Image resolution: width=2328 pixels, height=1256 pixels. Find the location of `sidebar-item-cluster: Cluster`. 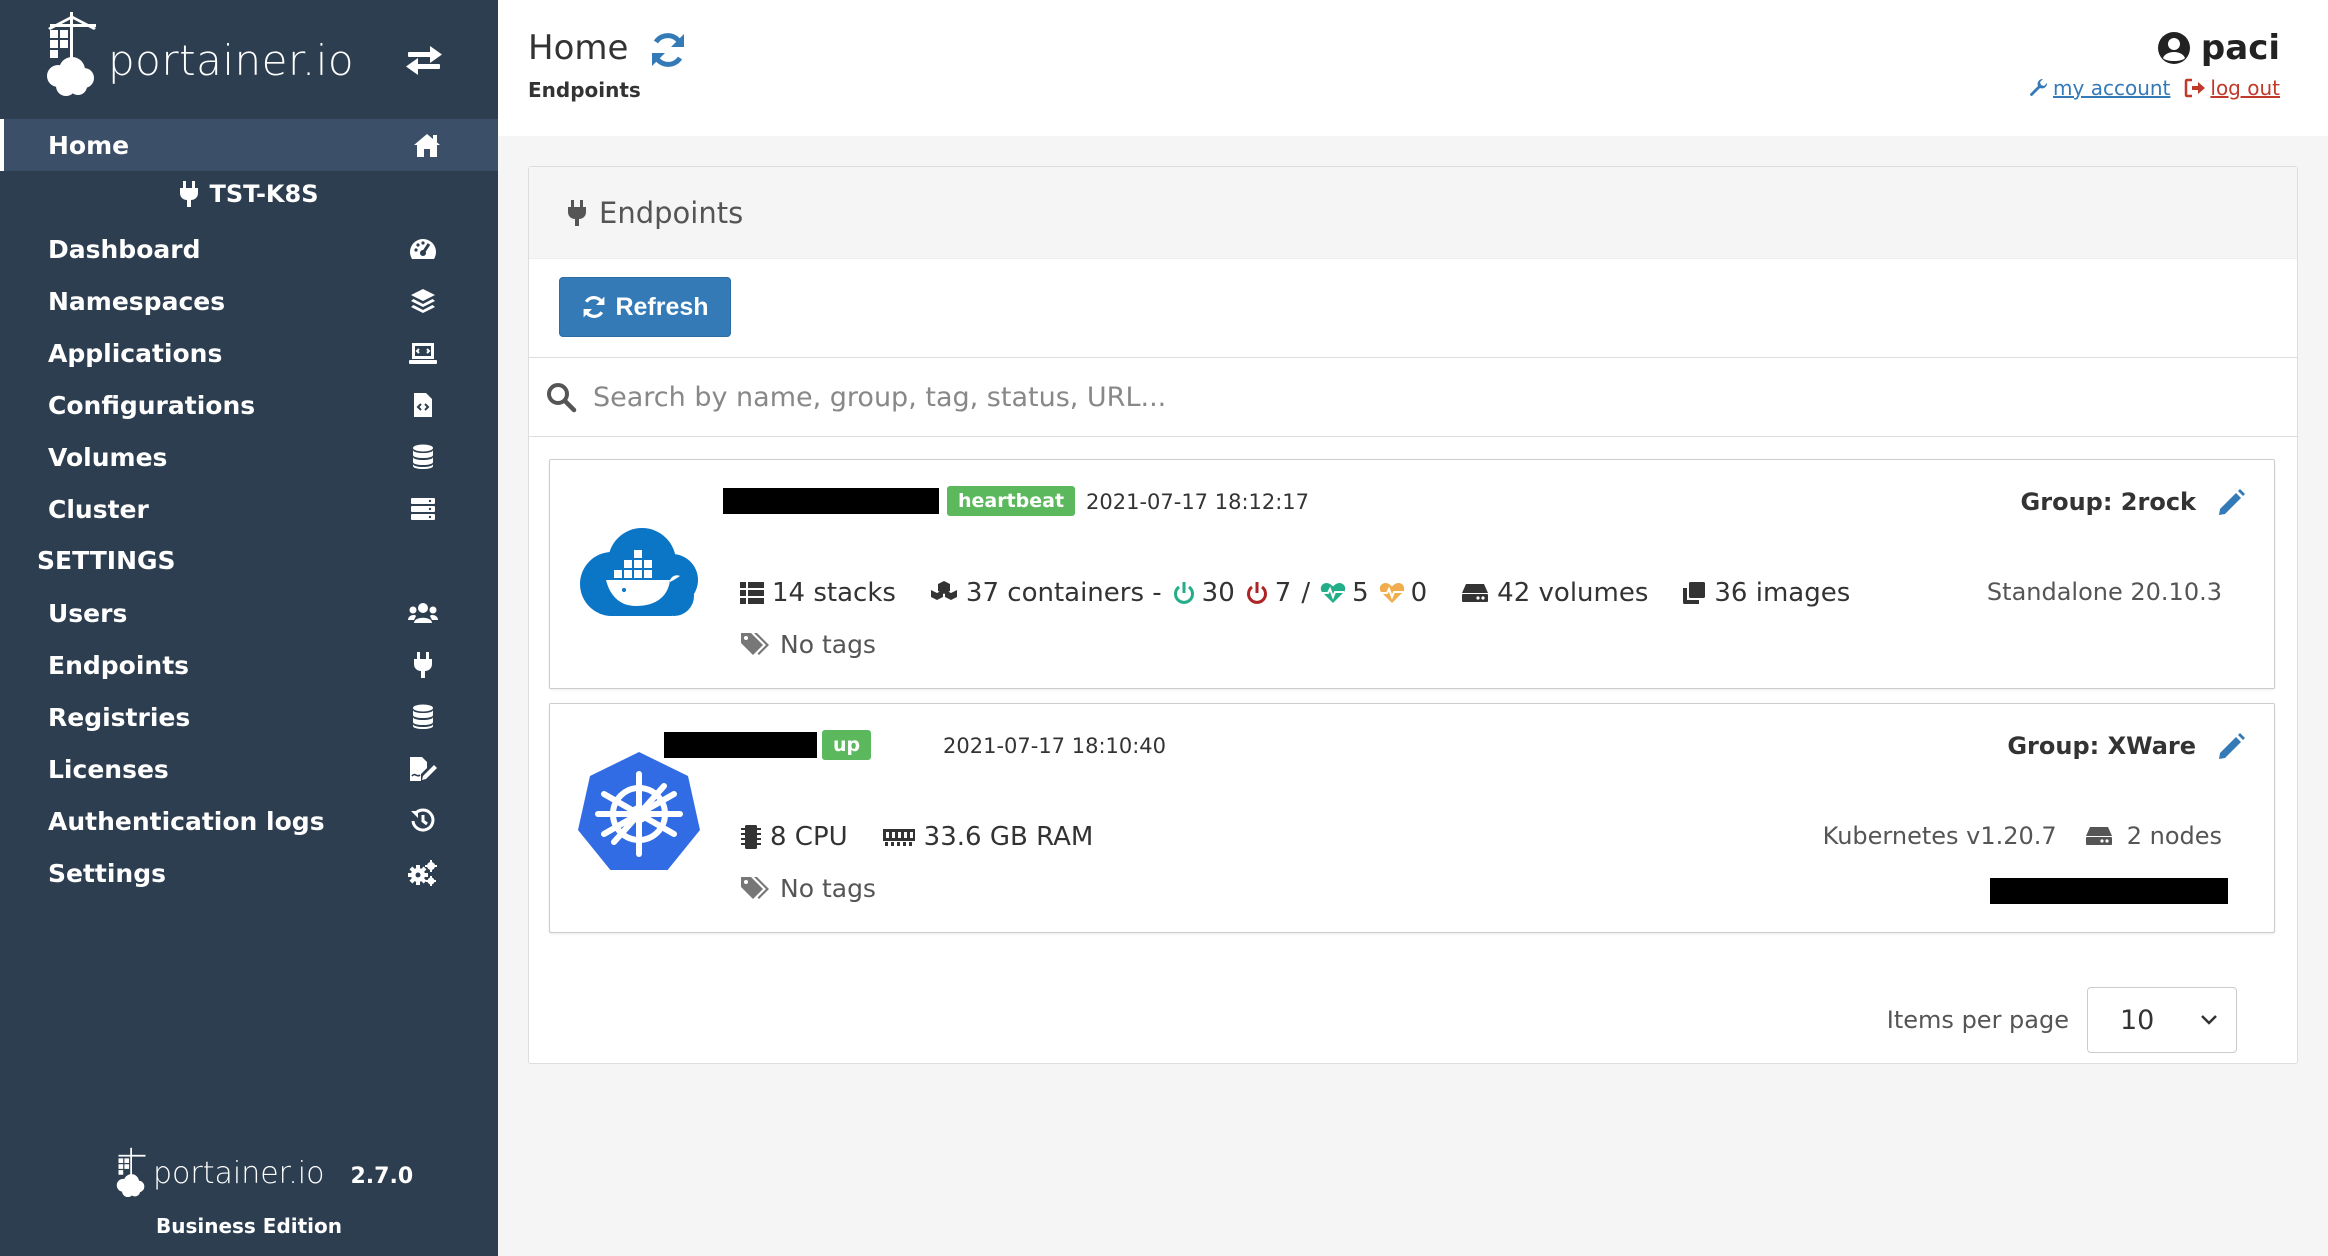

sidebar-item-cluster: Cluster is located at coordinates (249, 509).